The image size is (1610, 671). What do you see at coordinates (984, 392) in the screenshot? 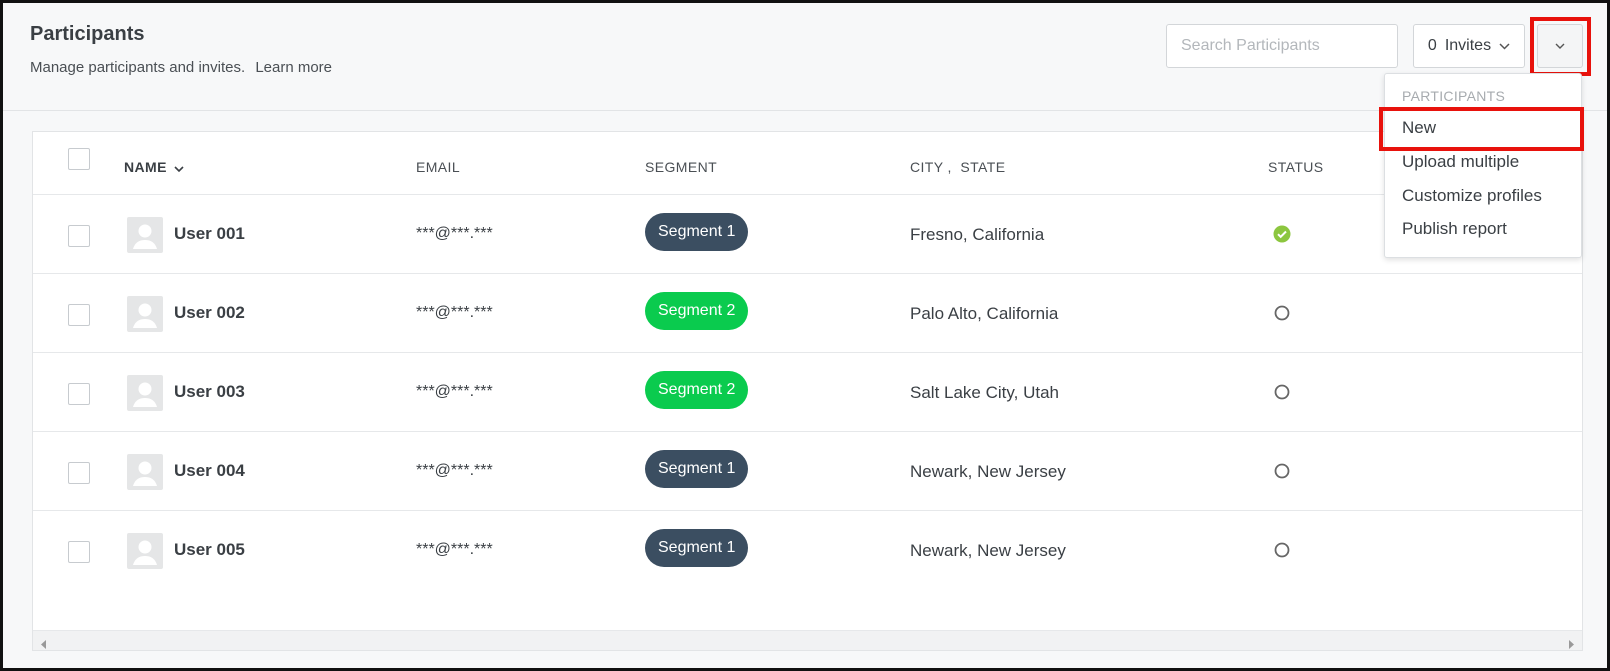
I see `user-location: Salt Lake City, Utah` at bounding box center [984, 392].